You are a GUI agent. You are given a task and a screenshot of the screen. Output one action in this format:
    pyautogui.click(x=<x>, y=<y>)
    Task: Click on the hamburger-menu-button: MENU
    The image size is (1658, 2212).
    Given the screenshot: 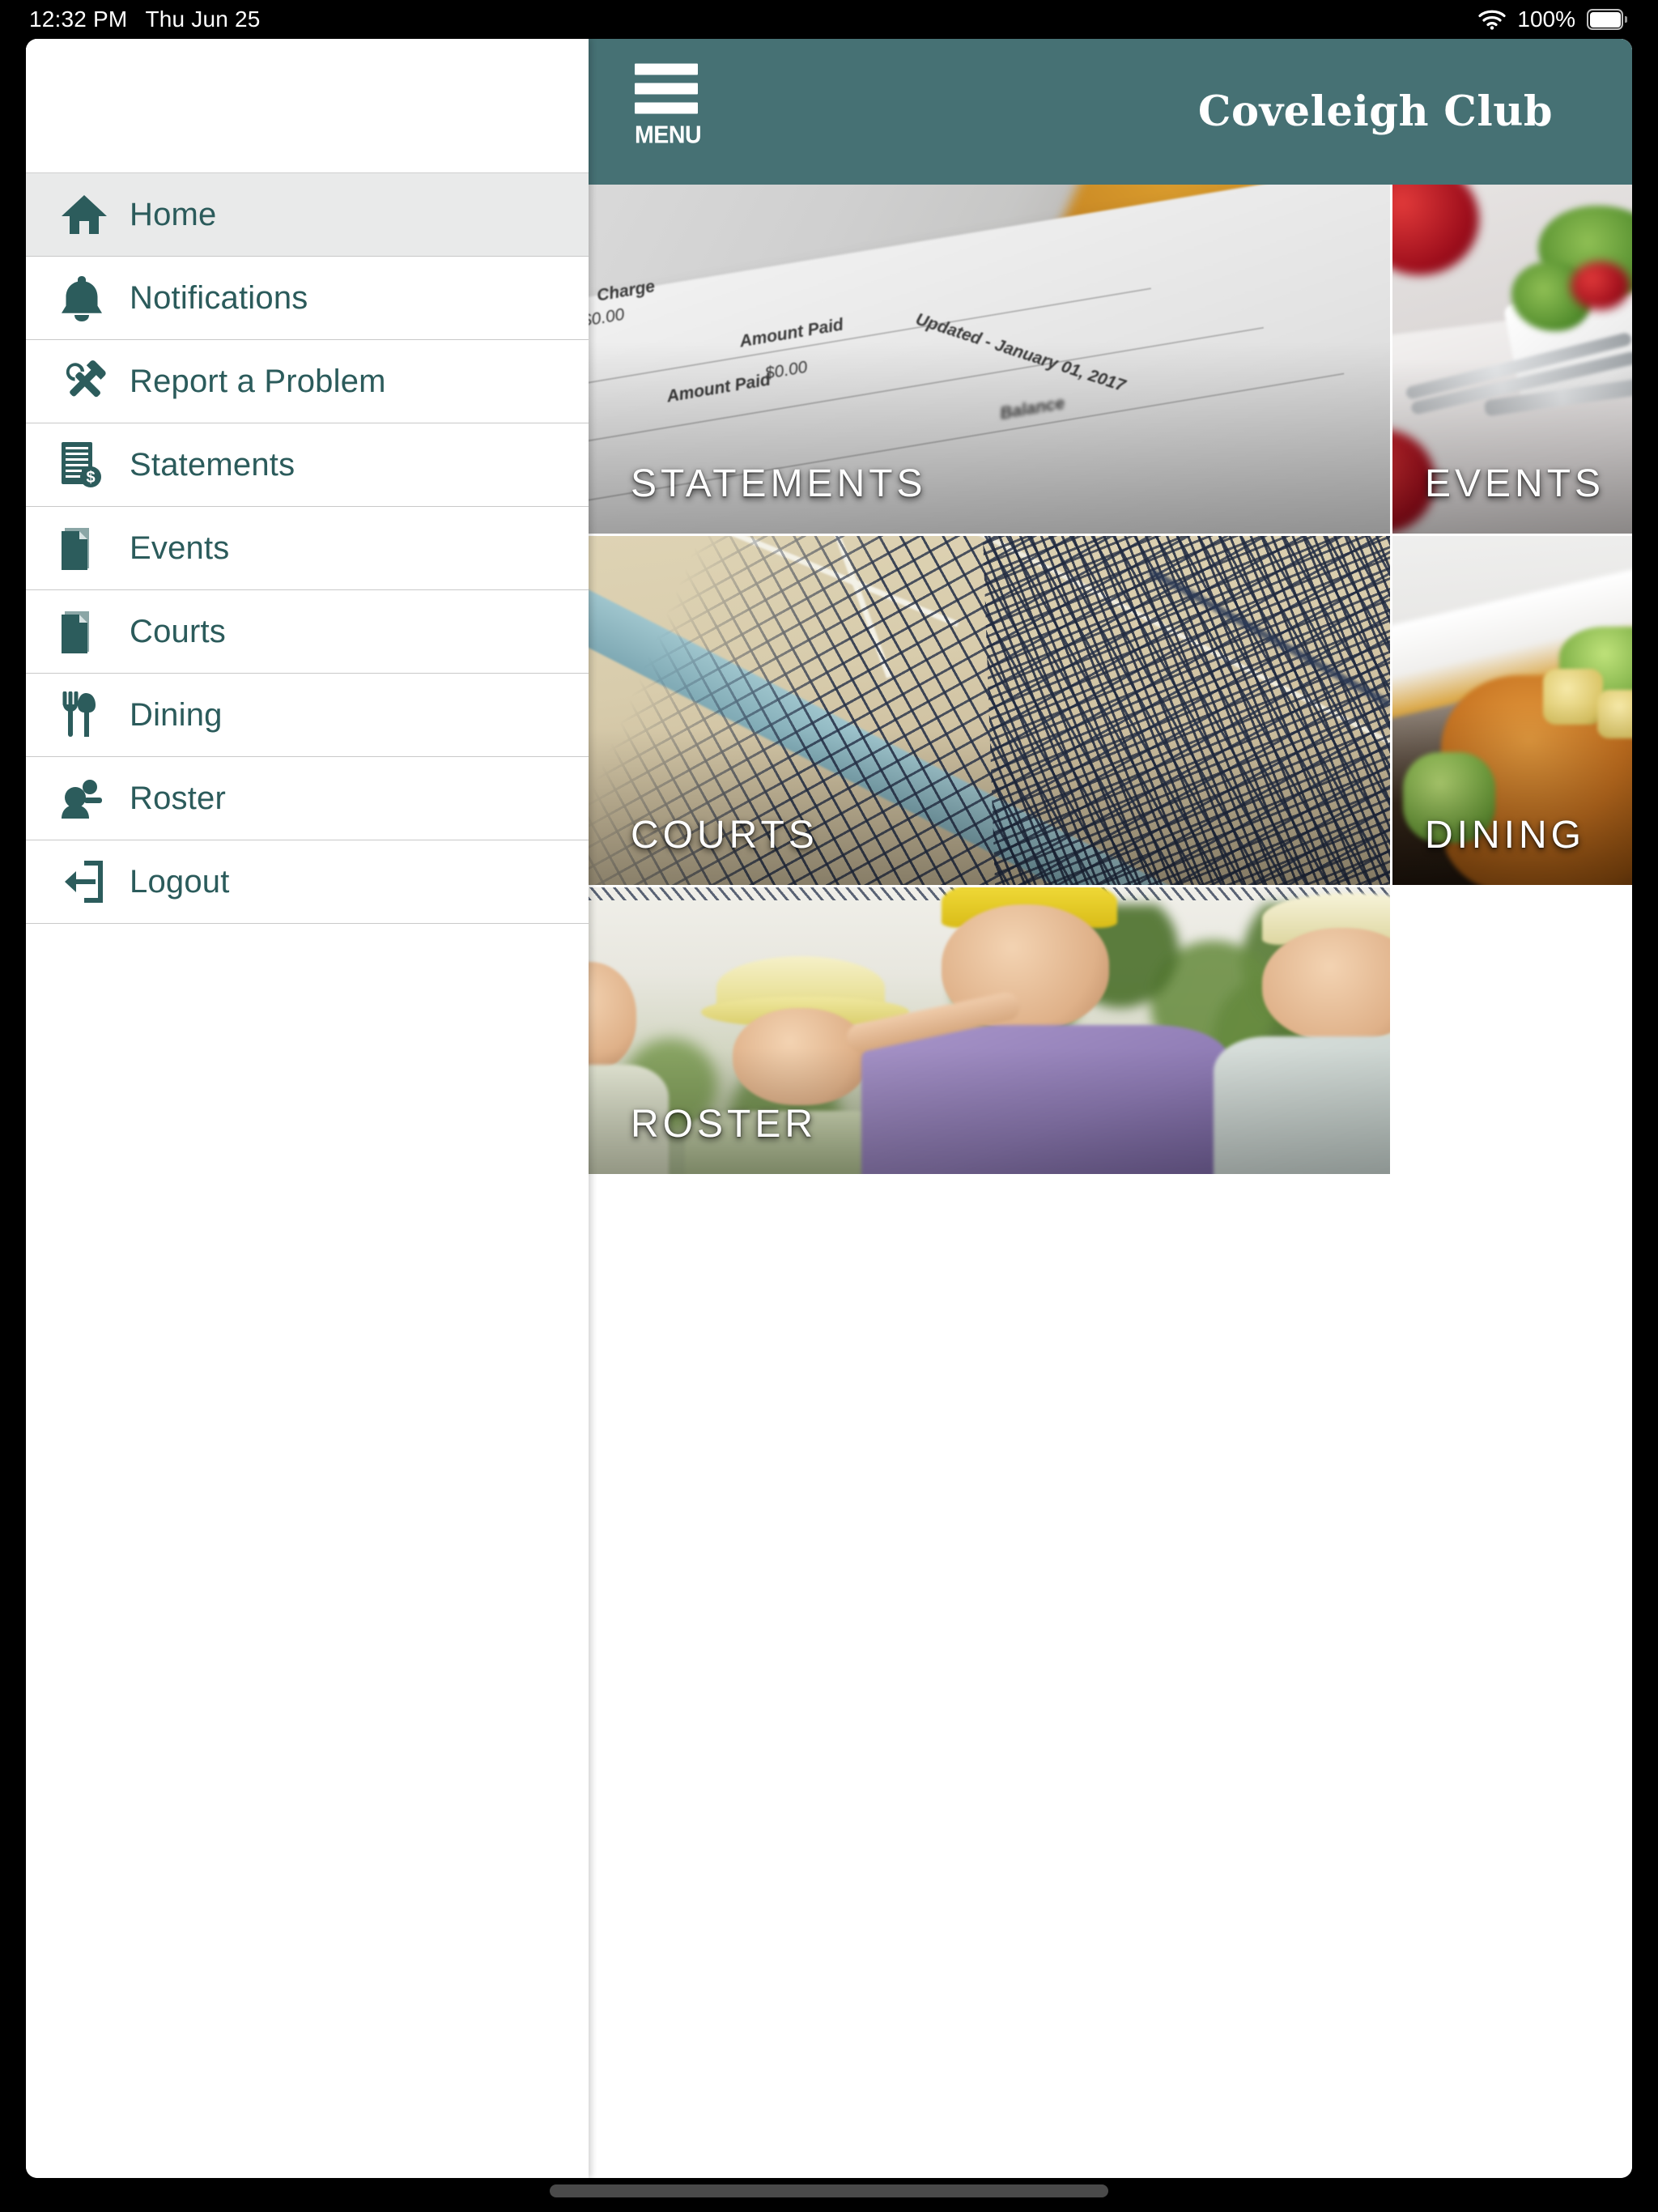 What is the action you would take?
    pyautogui.click(x=668, y=106)
    